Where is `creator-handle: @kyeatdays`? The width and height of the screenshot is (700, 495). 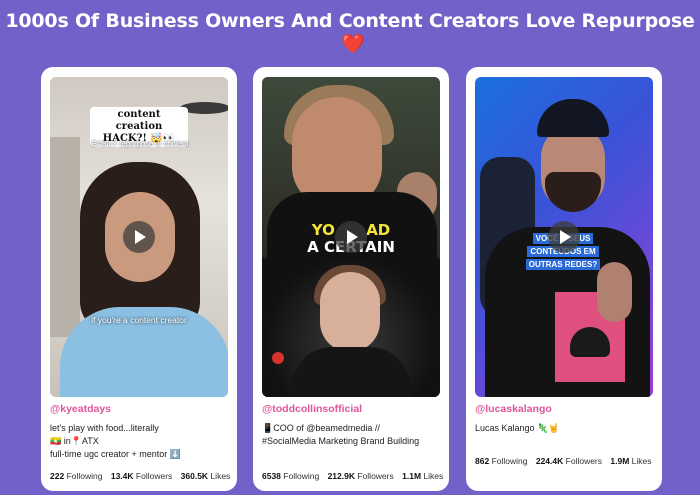 creator-handle: @kyeatdays is located at coordinates (80, 409).